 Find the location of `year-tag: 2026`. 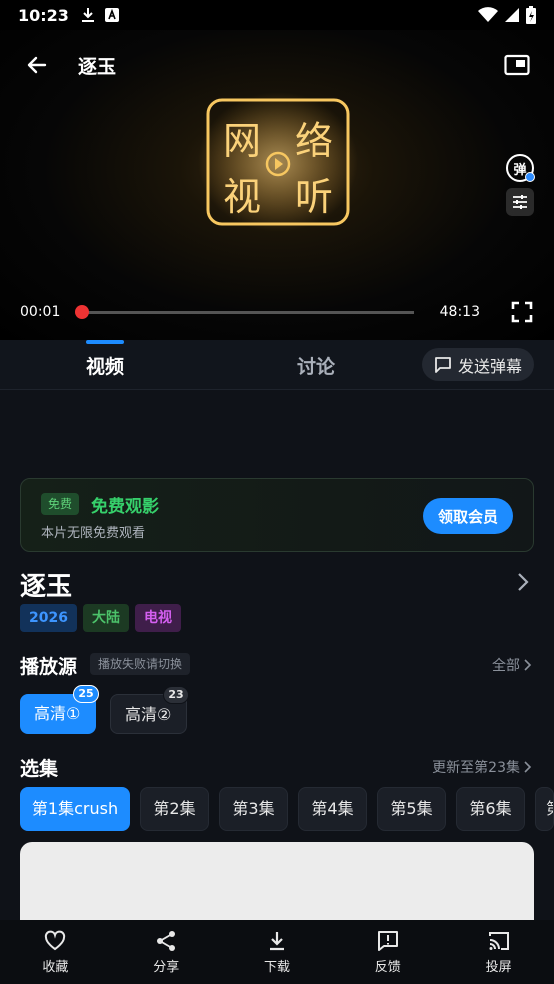

year-tag: 2026 is located at coordinates (48, 618).